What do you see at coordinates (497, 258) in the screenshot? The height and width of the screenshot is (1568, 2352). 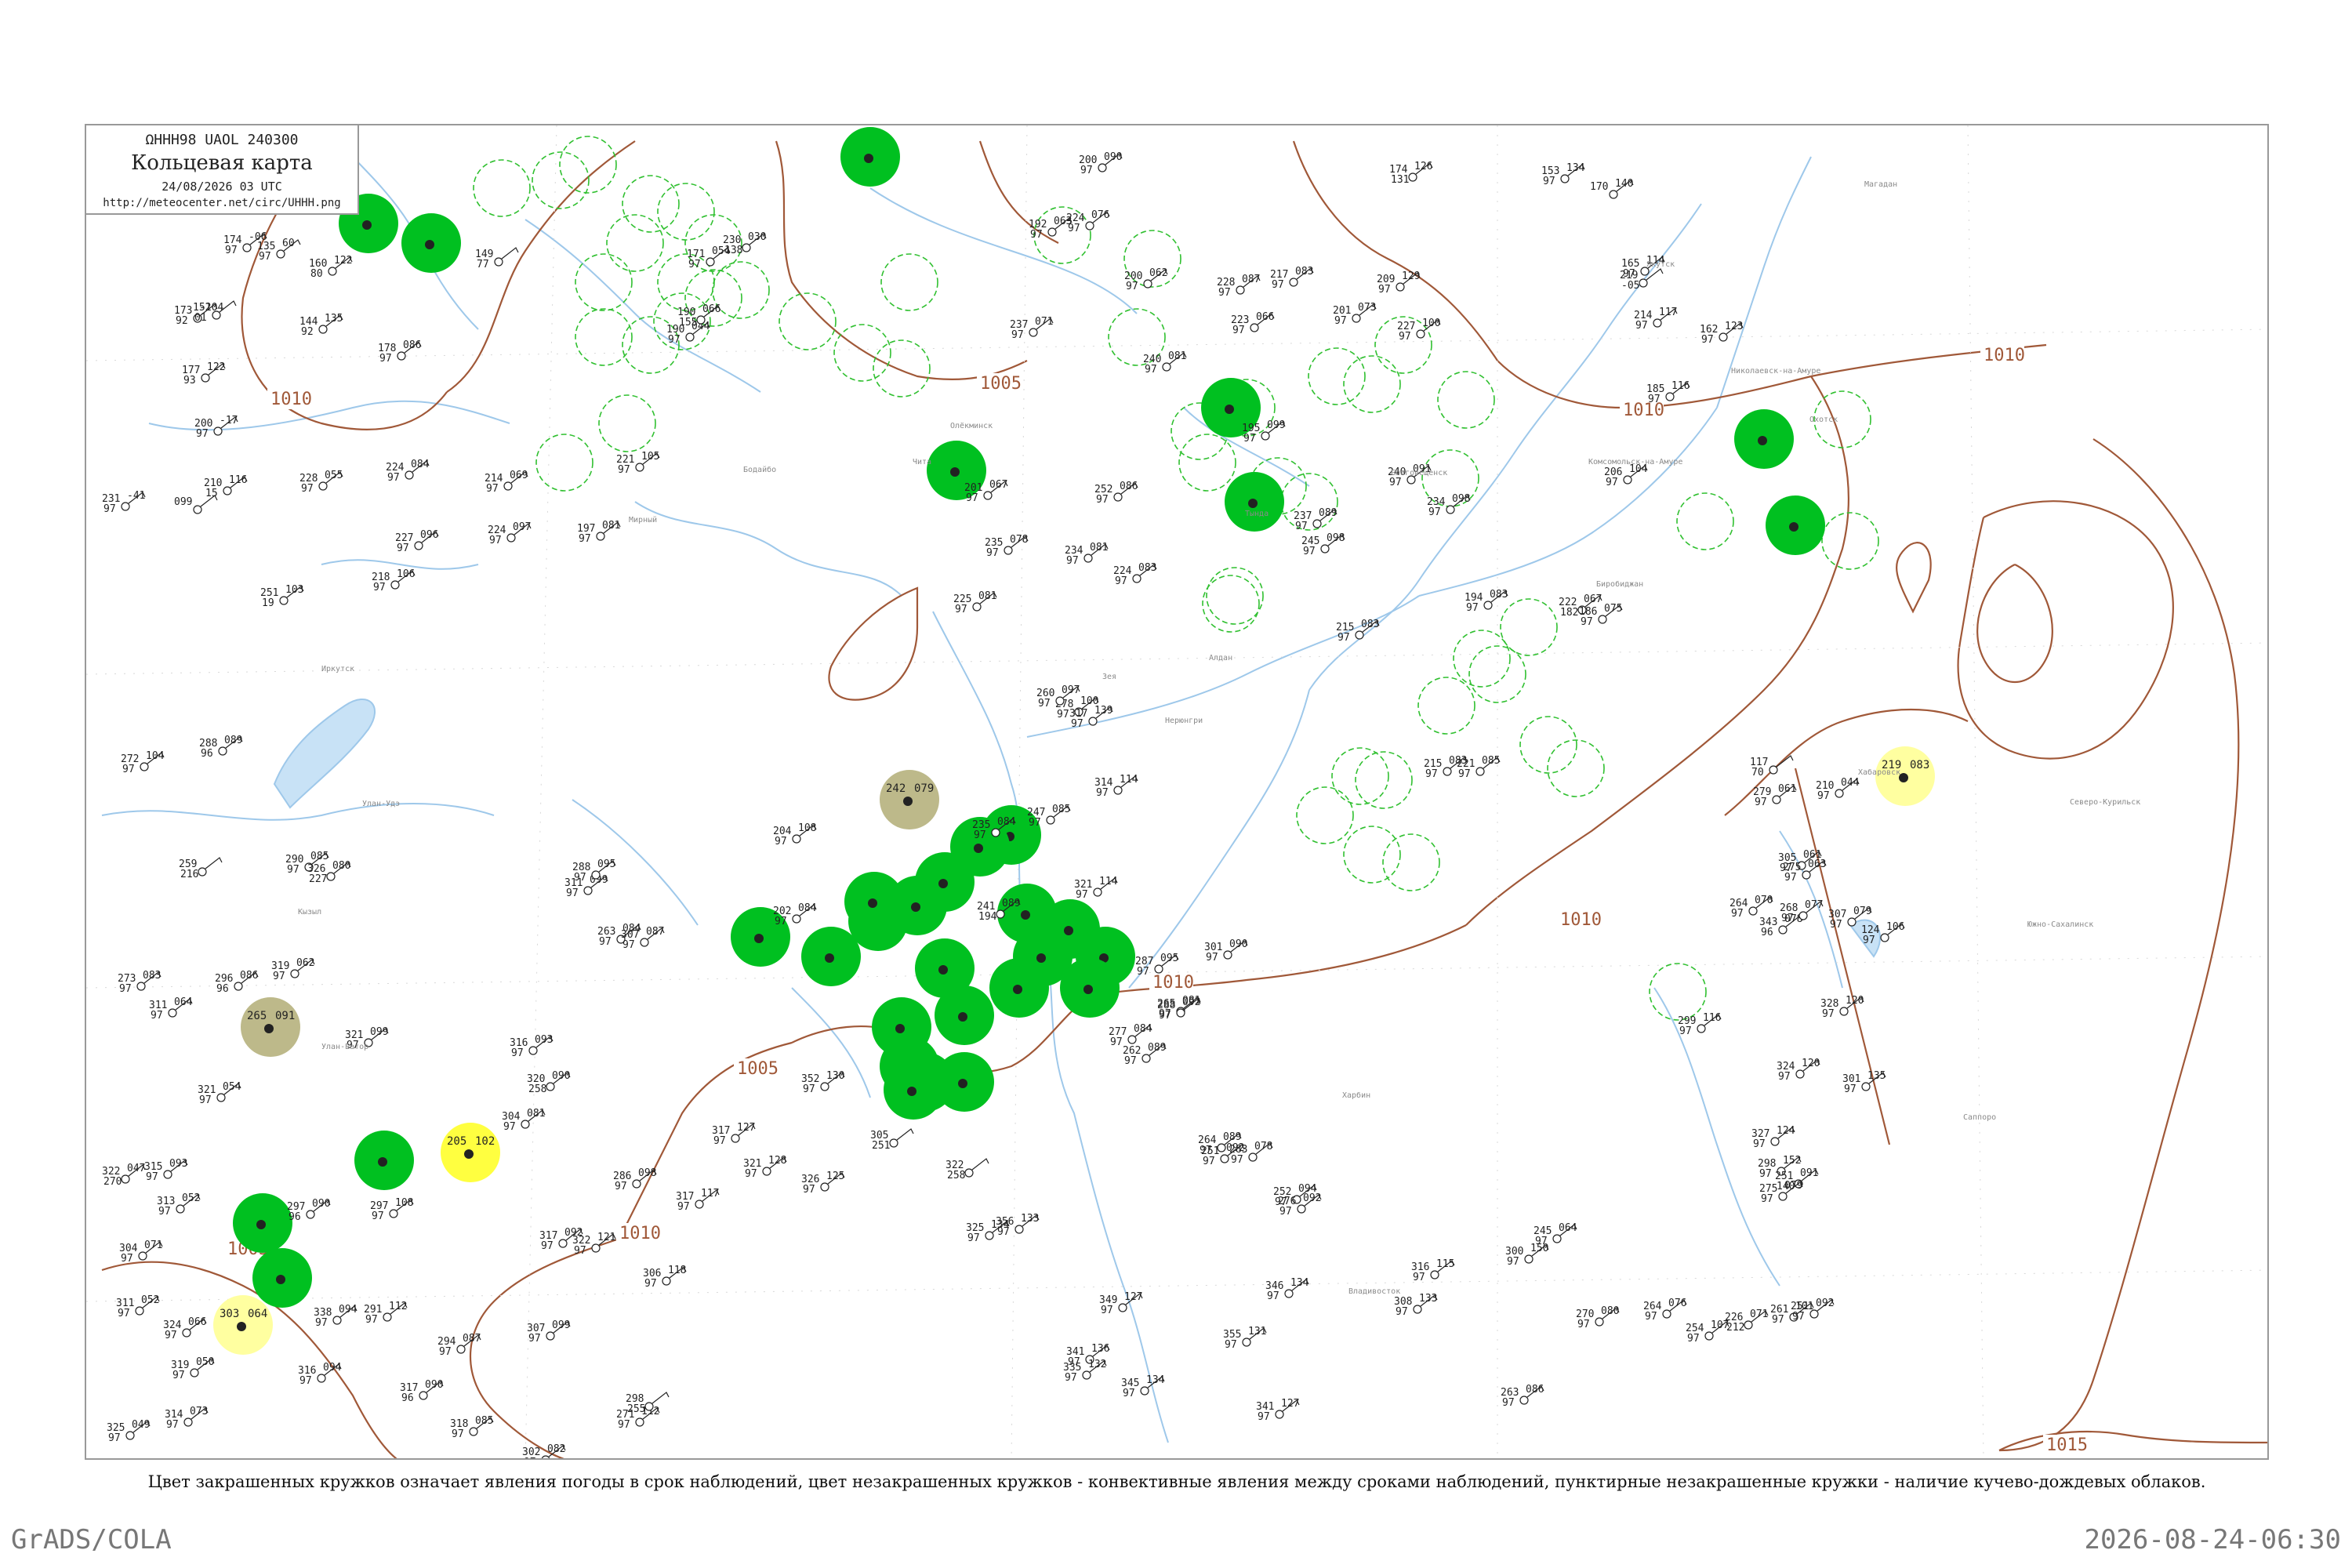 I see `station-plot: 14977` at bounding box center [497, 258].